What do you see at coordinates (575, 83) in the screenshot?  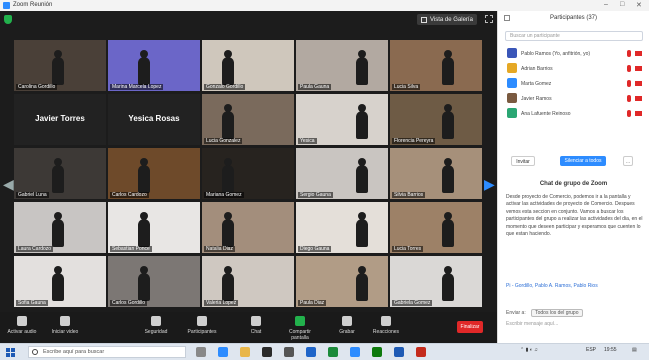 I see `participant-row: Marta Gomez` at bounding box center [575, 83].